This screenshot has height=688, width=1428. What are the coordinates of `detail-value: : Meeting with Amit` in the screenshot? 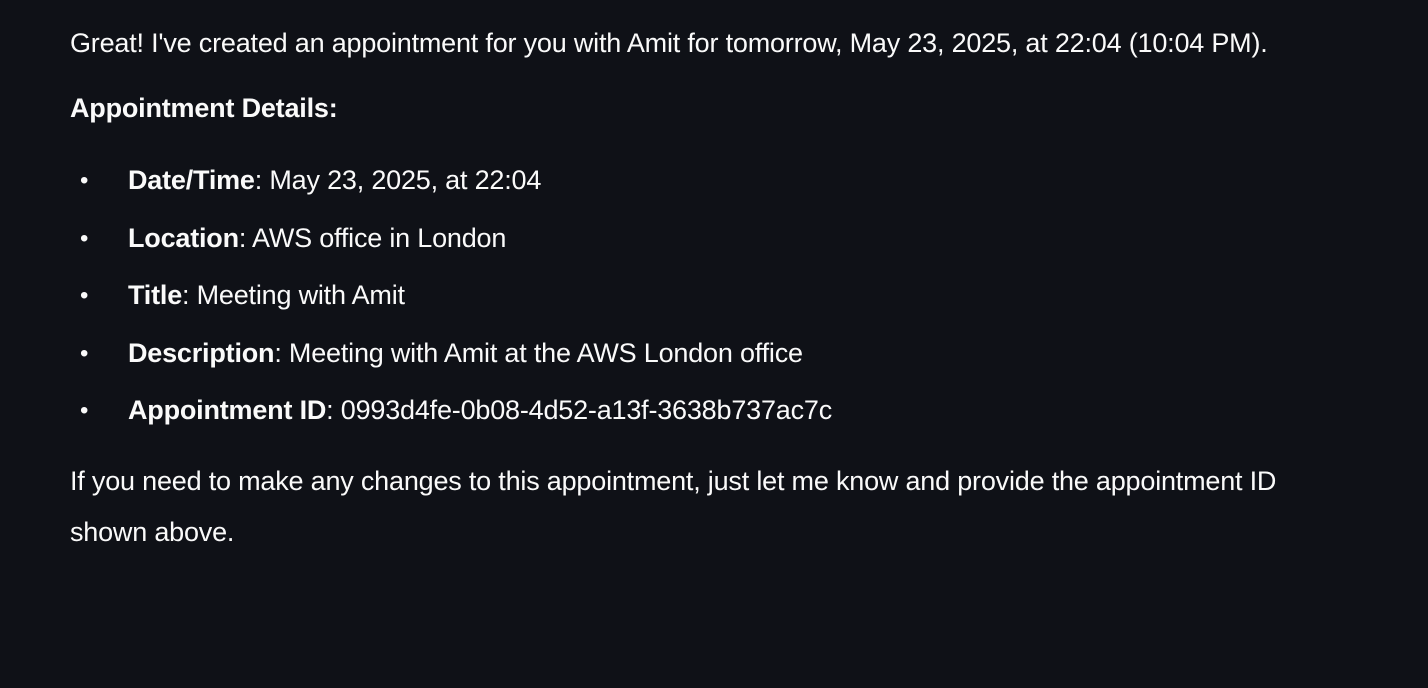 It's located at (293, 295).